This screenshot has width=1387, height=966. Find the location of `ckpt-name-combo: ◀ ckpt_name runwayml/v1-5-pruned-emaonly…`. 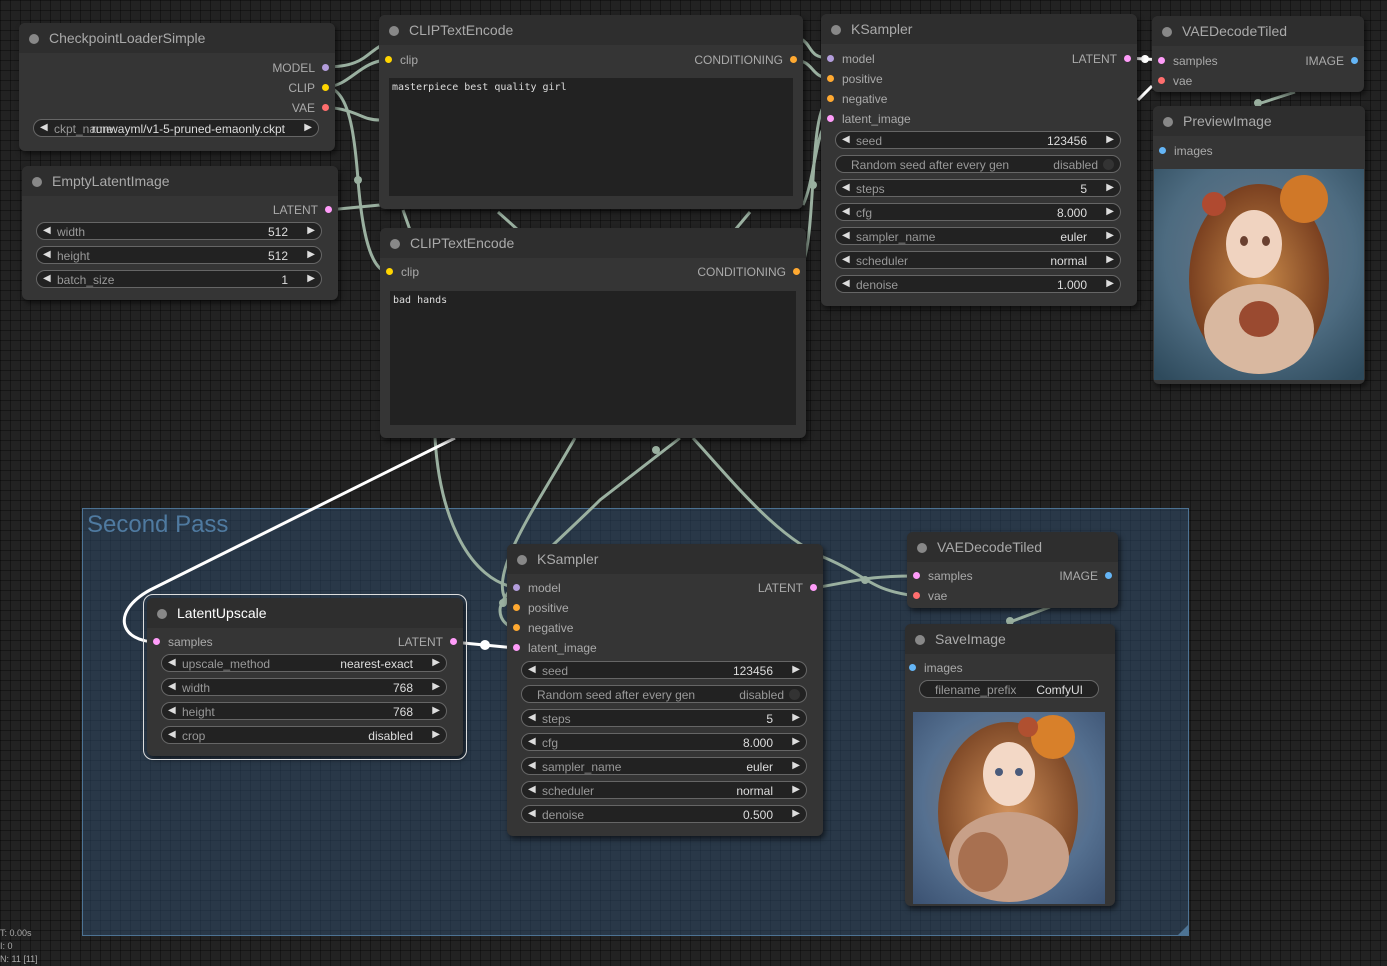

ckpt-name-combo: ◀ ckpt_name runwayml/v1-5-pruned-emaonly… is located at coordinates (176, 128).